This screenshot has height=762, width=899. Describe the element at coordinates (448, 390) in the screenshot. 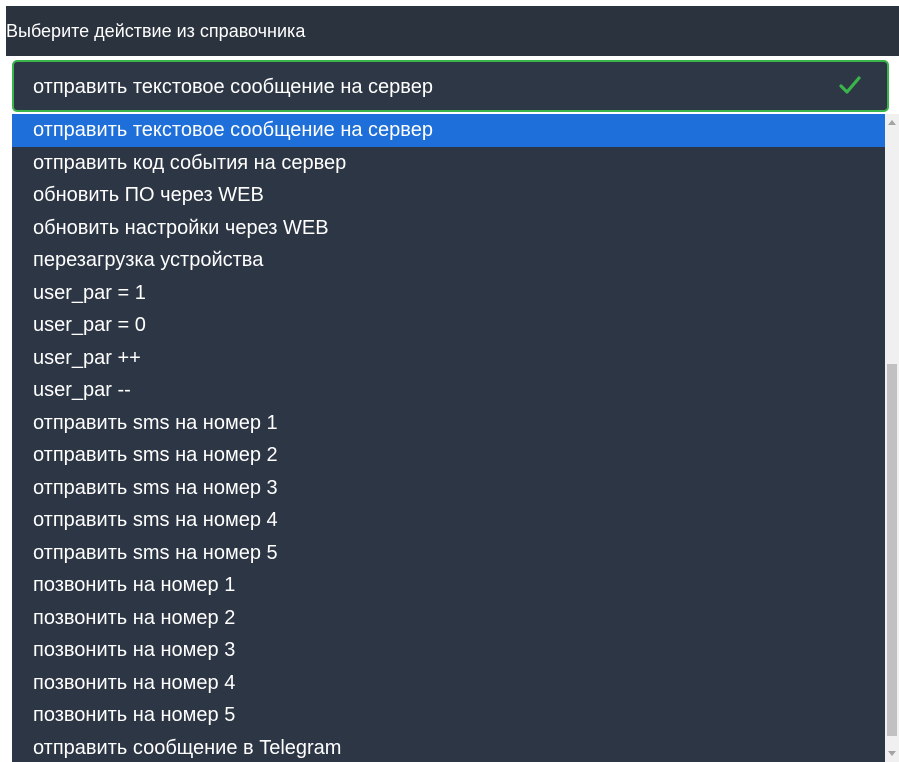

I see `option-item: user_par --` at that location.